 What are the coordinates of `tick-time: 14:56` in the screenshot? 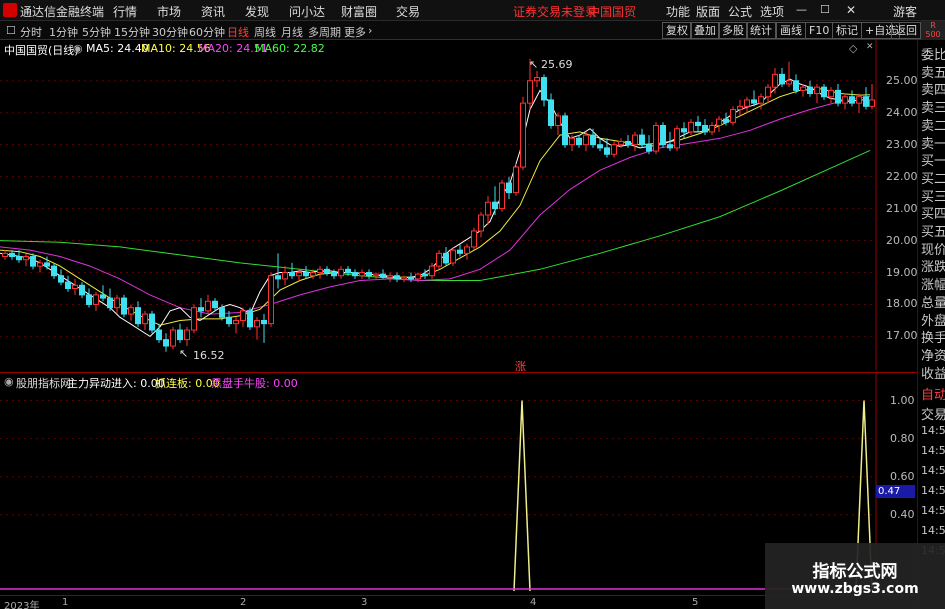 It's located at (933, 510).